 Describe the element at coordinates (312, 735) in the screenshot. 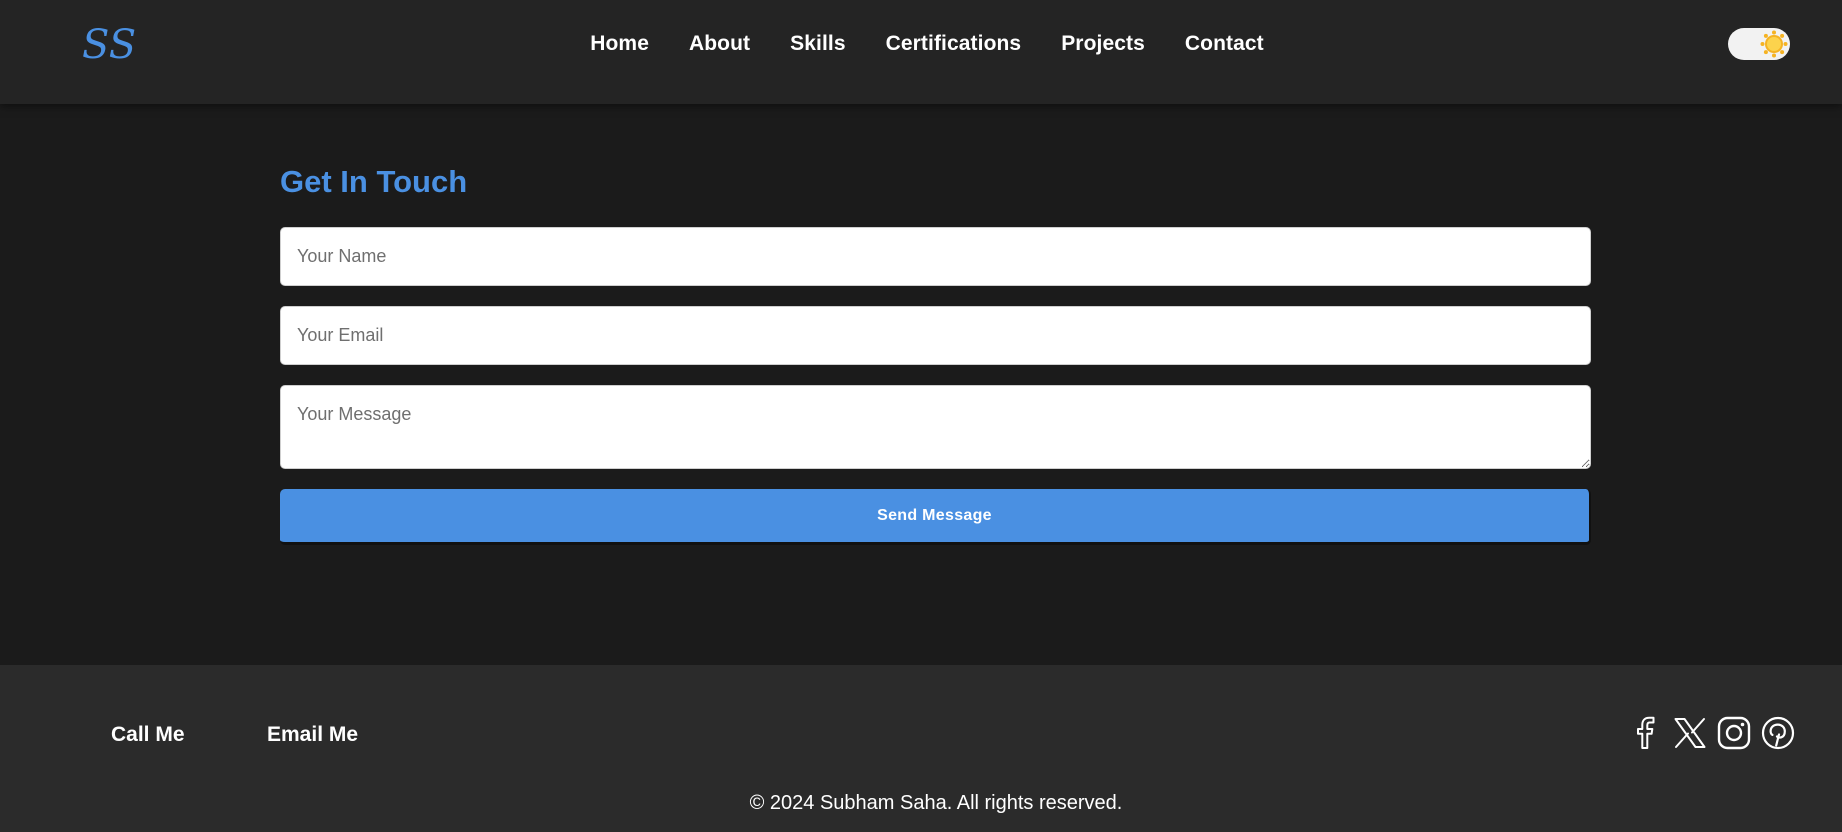

I see `email-me-link: Email Me` at that location.